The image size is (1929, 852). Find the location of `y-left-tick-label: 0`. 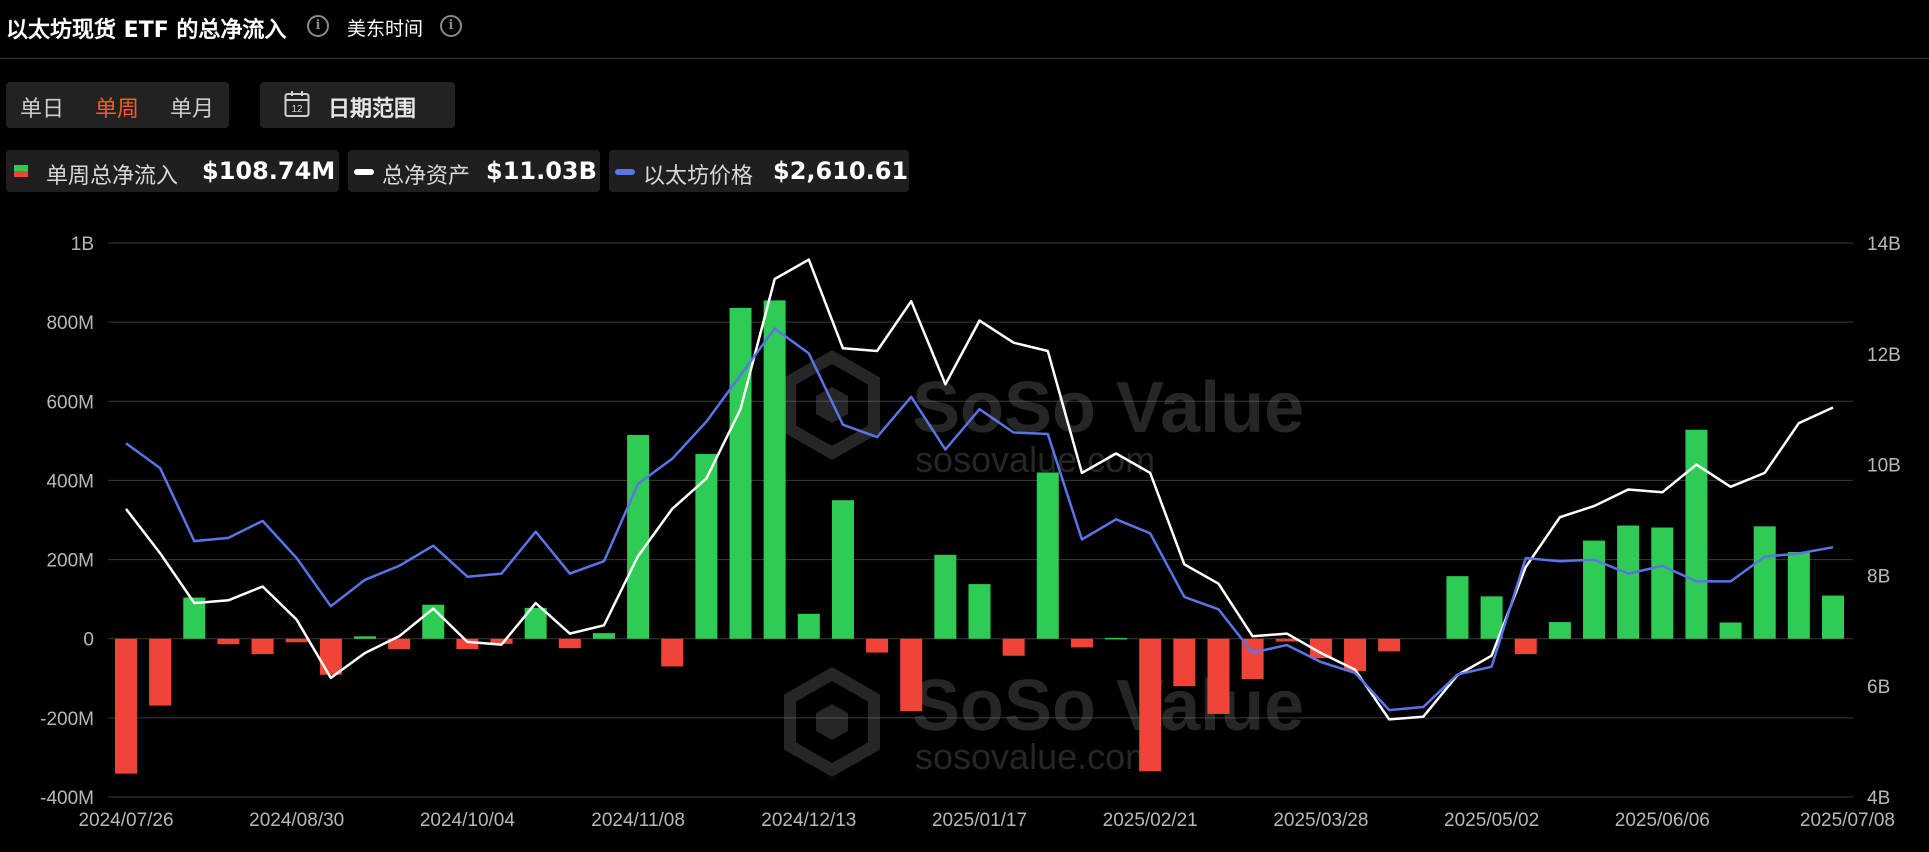

y-left-tick-label: 0 is located at coordinates (88, 640).